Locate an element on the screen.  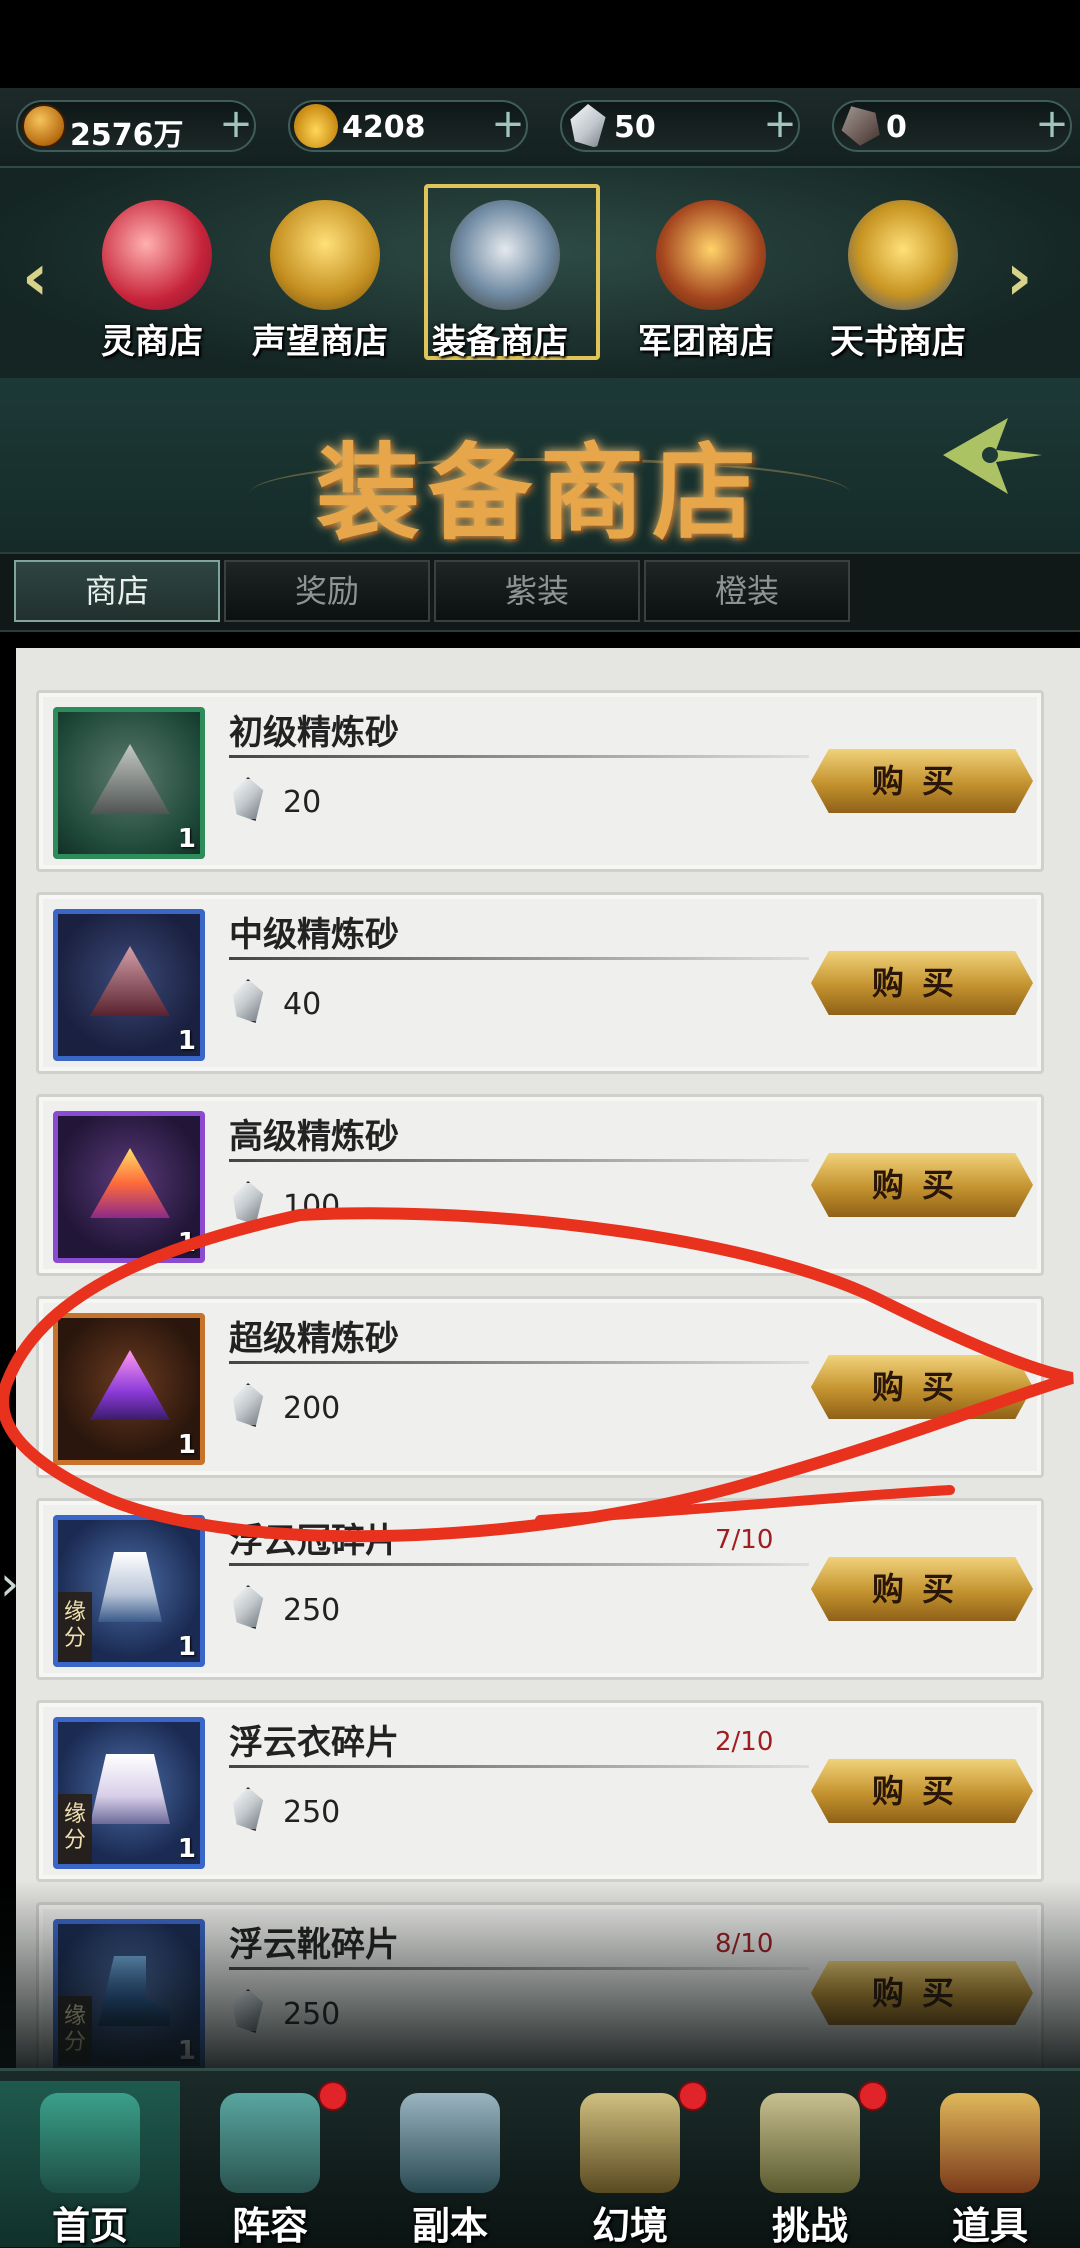
list-item: 1 超级精炼砂 200 购买 is located at coordinates (540, 1387).